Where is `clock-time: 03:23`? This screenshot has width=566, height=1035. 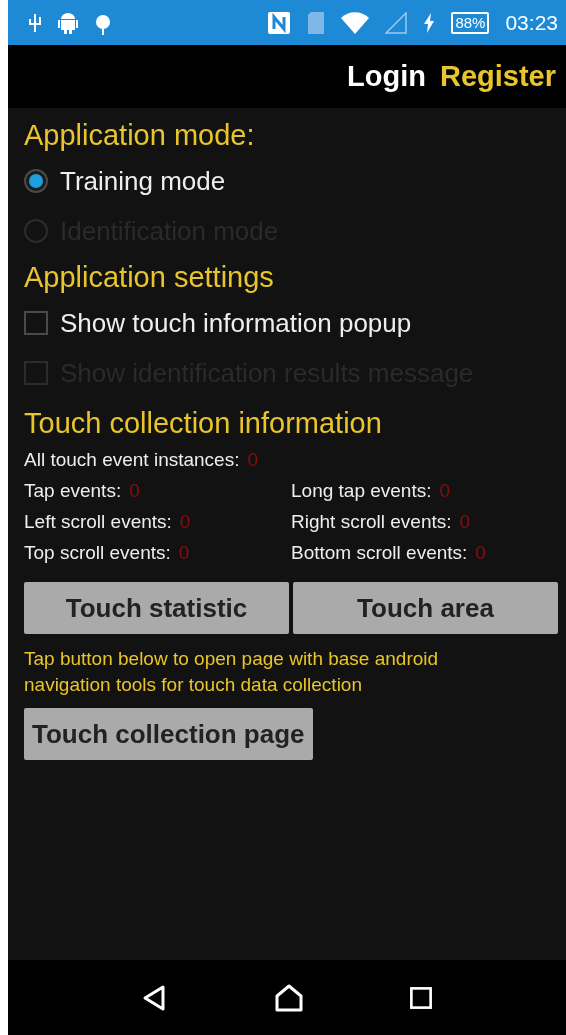 clock-time: 03:23 is located at coordinates (531, 22).